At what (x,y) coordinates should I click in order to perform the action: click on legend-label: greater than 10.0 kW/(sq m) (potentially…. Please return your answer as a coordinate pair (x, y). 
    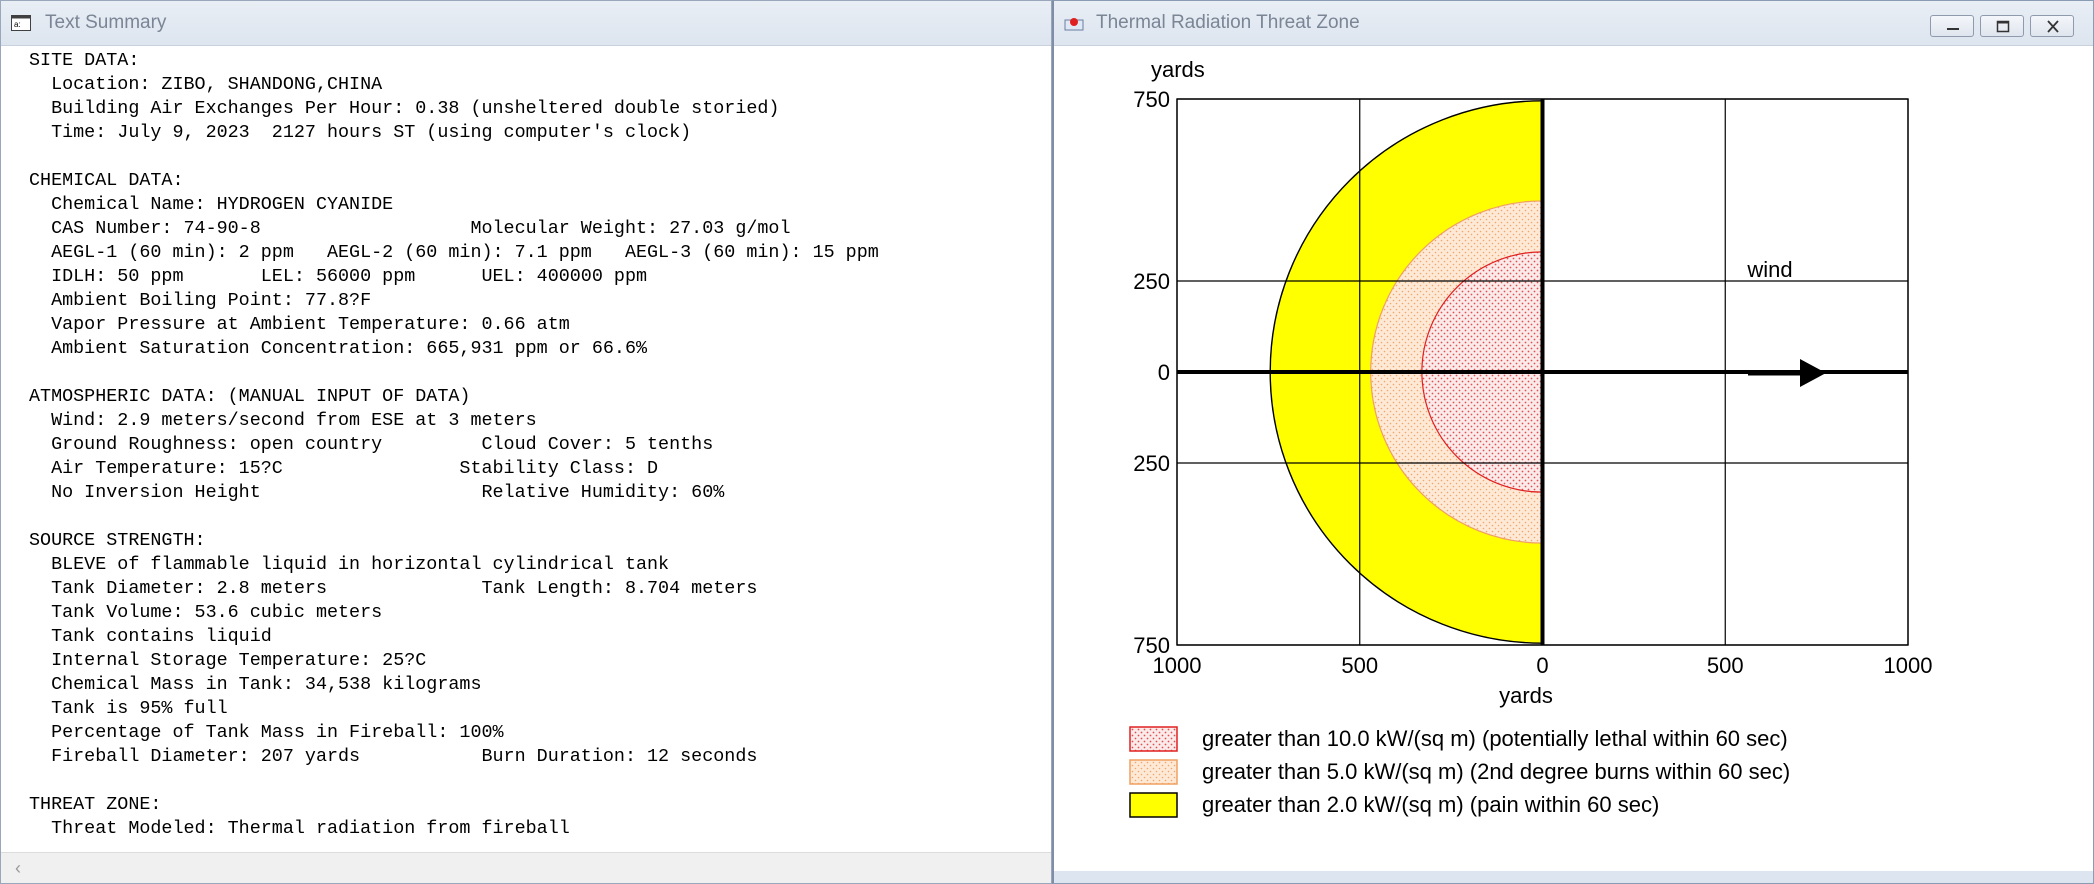
    Looking at the image, I should click on (1495, 738).